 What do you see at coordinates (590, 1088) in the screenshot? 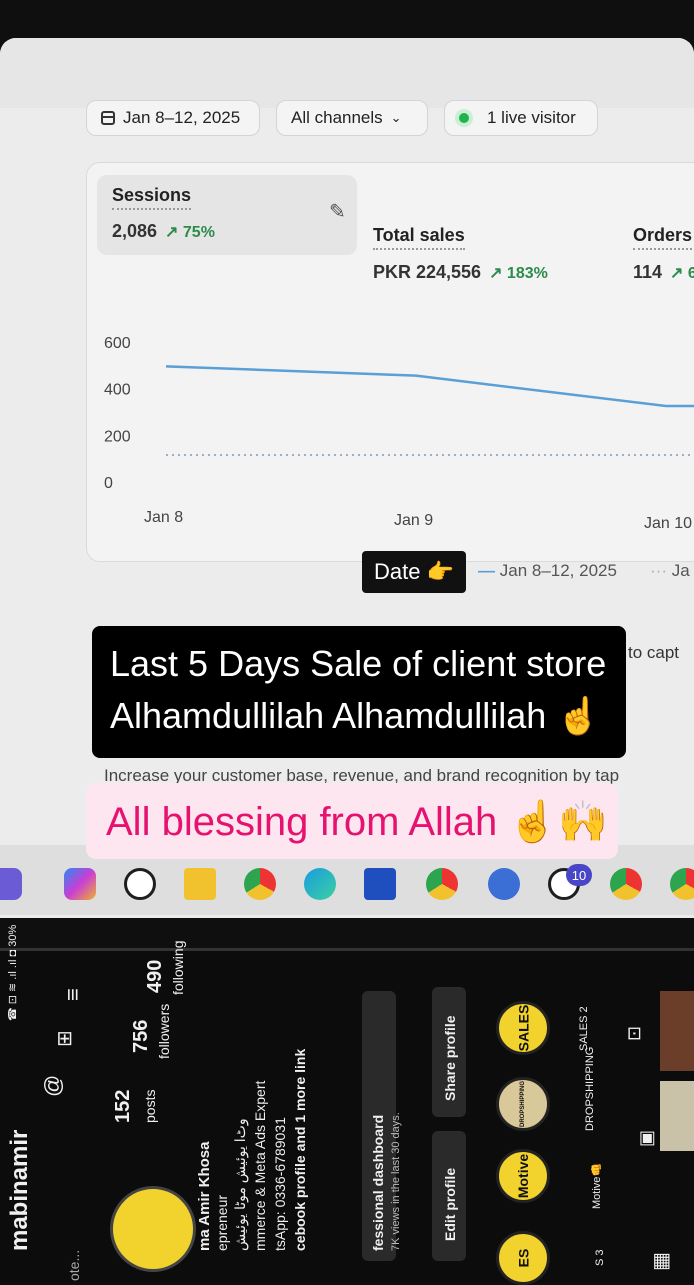
I see `highlight-label-dropshipping: DROPSHIPPING` at bounding box center [590, 1088].